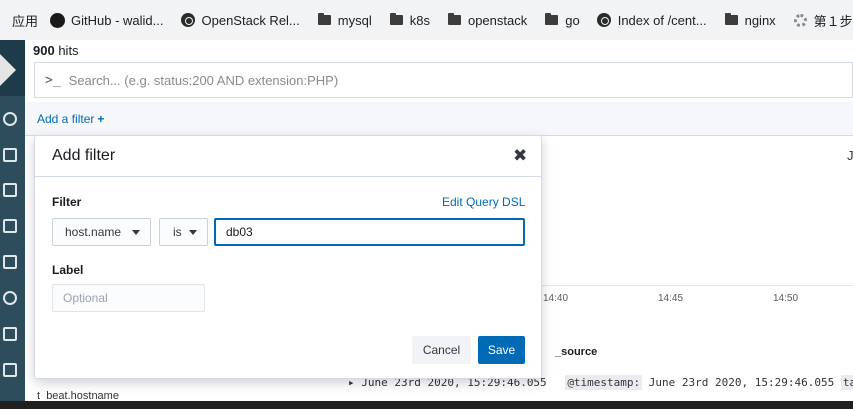  Describe the element at coordinates (93, 232) in the screenshot. I see `field-select-value: host.name` at that location.